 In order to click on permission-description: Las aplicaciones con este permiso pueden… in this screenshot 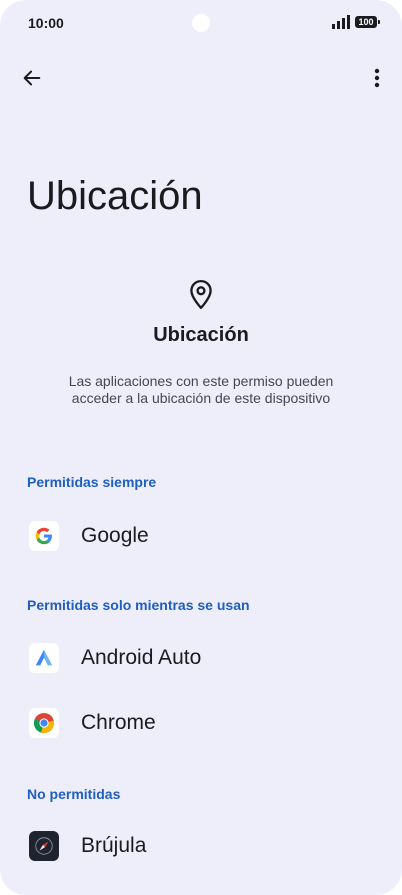, I will do `click(201, 389)`.